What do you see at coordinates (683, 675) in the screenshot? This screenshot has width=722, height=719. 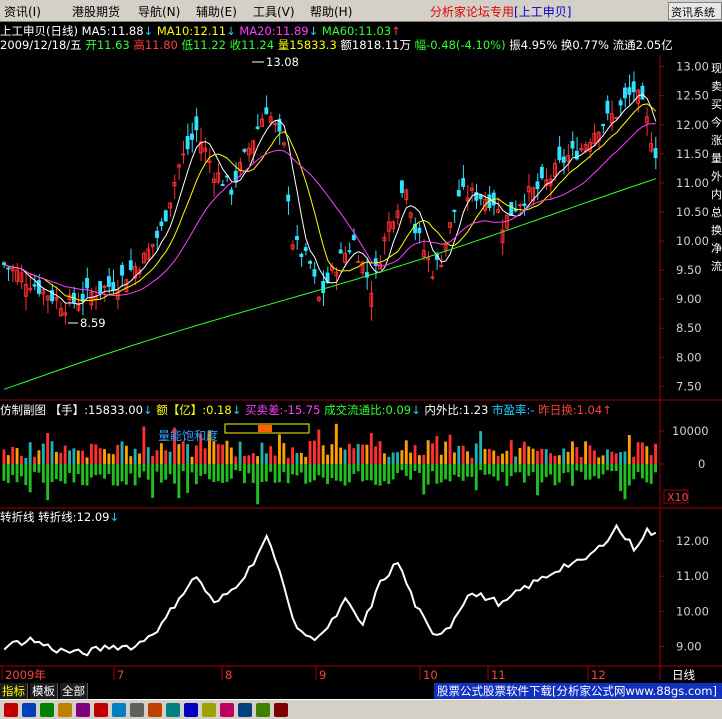 I see `period-label: 日线` at bounding box center [683, 675].